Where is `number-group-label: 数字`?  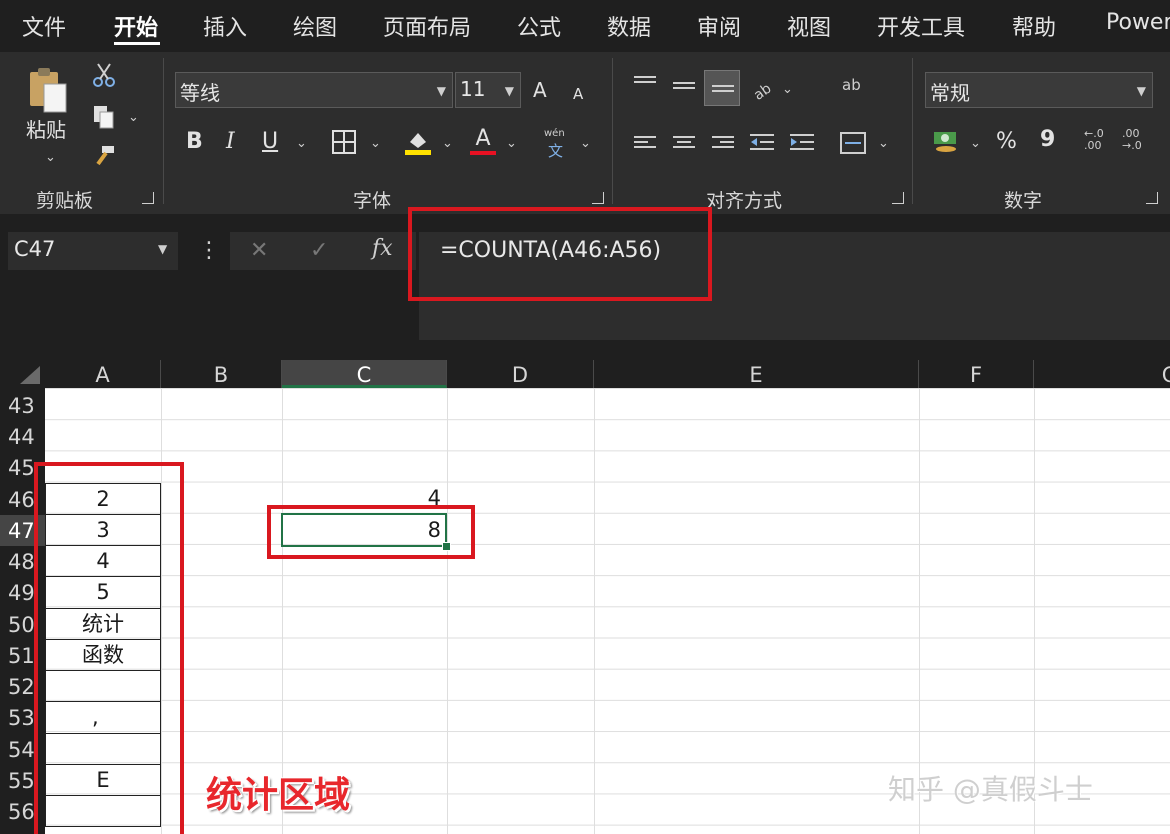 number-group-label: 数字 is located at coordinates (1023, 201).